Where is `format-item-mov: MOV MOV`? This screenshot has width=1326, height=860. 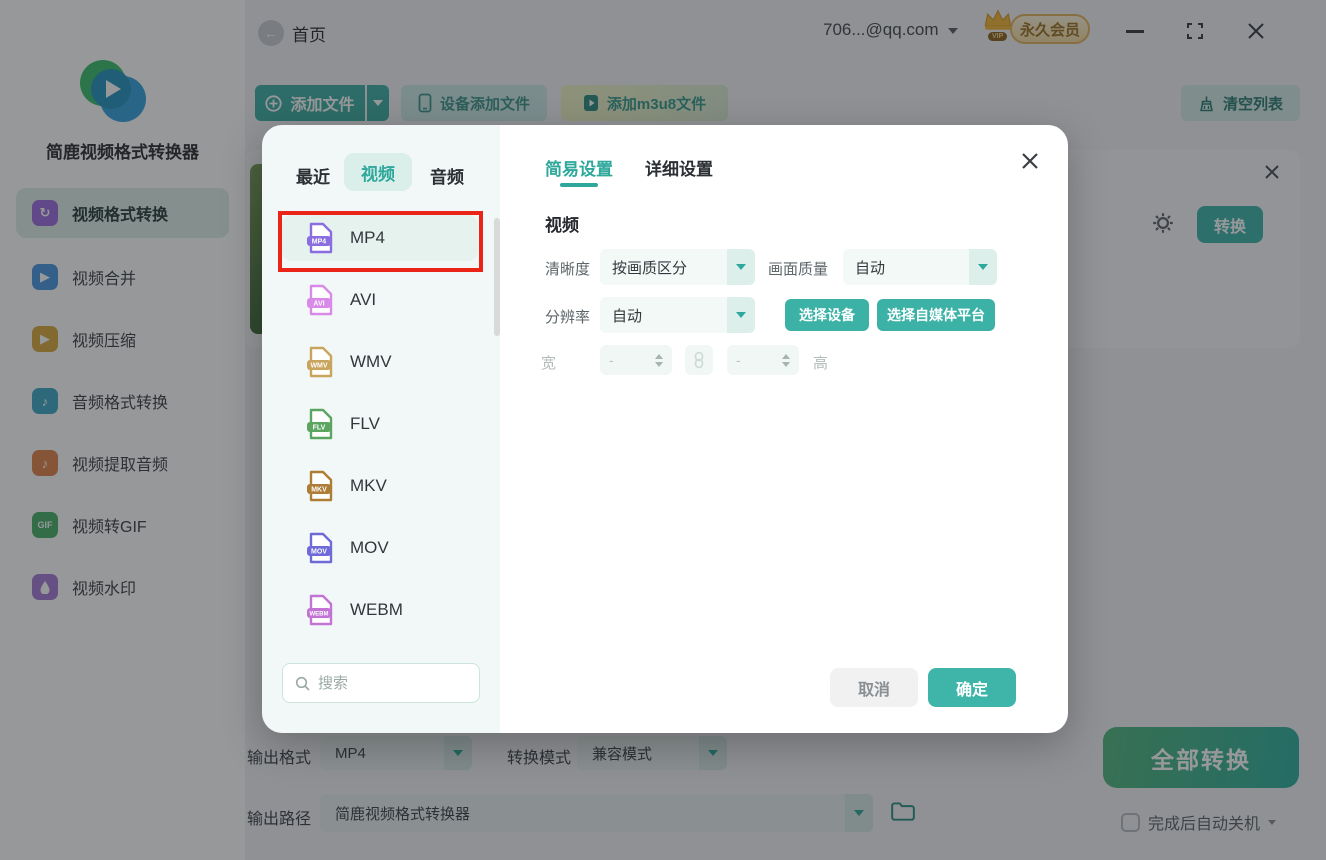 format-item-mov: MOV MOV is located at coordinates (380, 548).